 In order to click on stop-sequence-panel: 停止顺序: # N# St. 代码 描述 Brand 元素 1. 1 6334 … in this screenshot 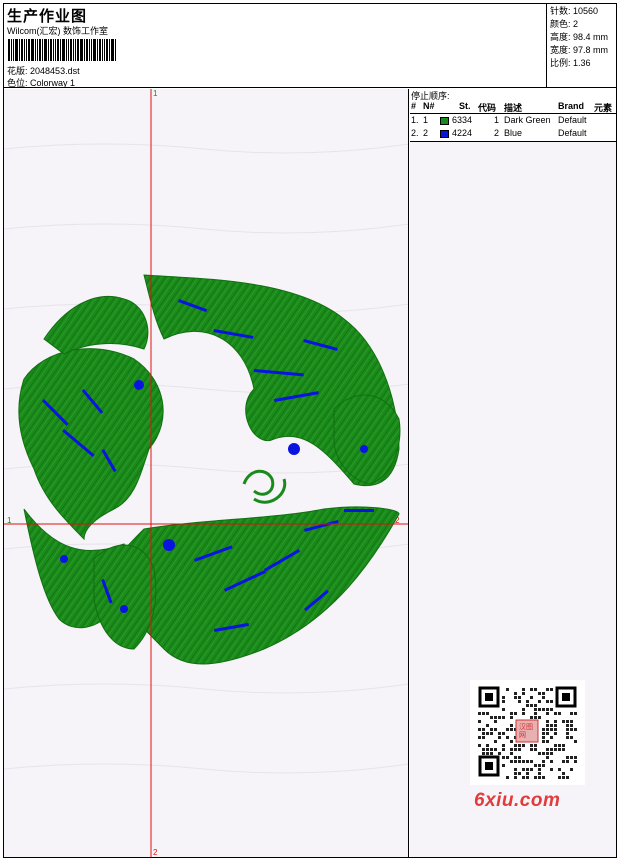, I will do `click(513, 115)`.